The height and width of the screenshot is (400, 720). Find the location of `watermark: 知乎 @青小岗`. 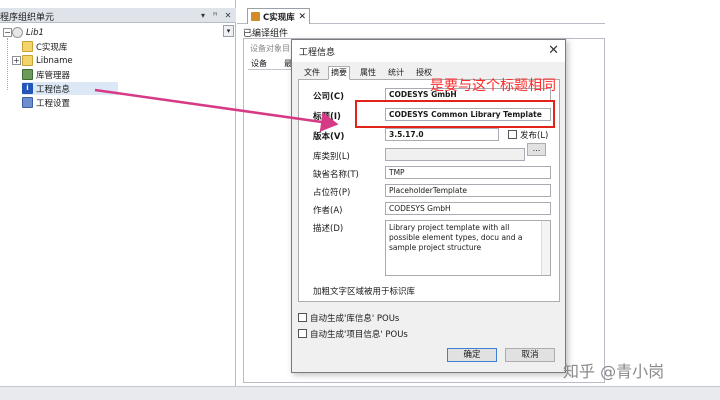

watermark: 知乎 @青小岗 is located at coordinates (614, 371).